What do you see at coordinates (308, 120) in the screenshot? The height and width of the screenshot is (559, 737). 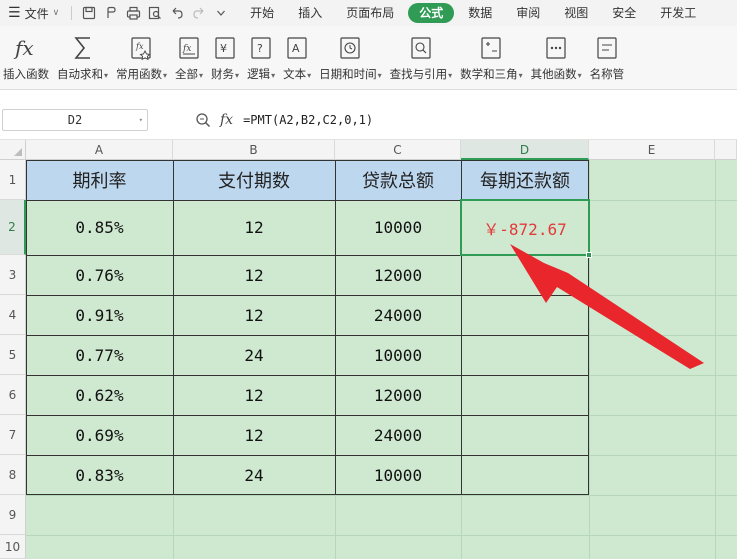 I see `formula-input: =PMT(A2,B2,C2,0,1)` at bounding box center [308, 120].